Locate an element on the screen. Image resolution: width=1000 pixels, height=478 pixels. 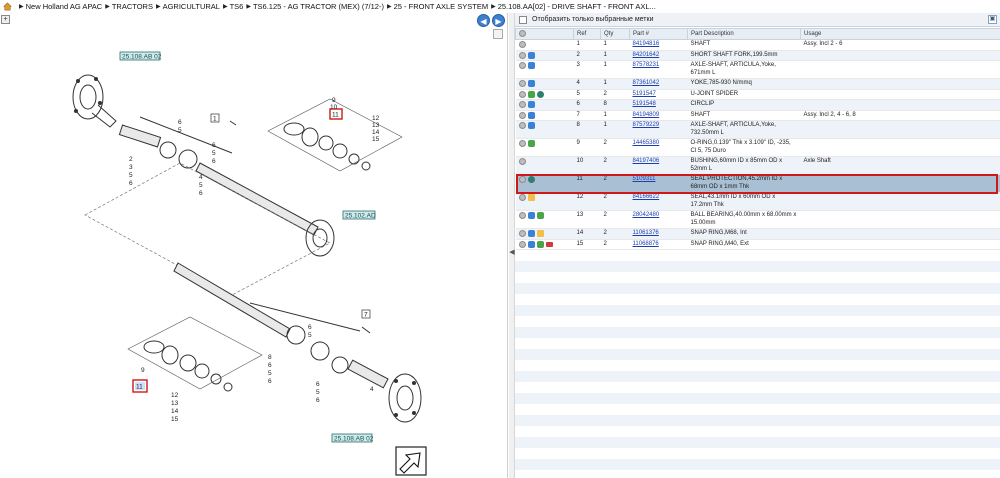
show-selected-label: Отобразить только выбранные метки is located at coordinates (592, 19).